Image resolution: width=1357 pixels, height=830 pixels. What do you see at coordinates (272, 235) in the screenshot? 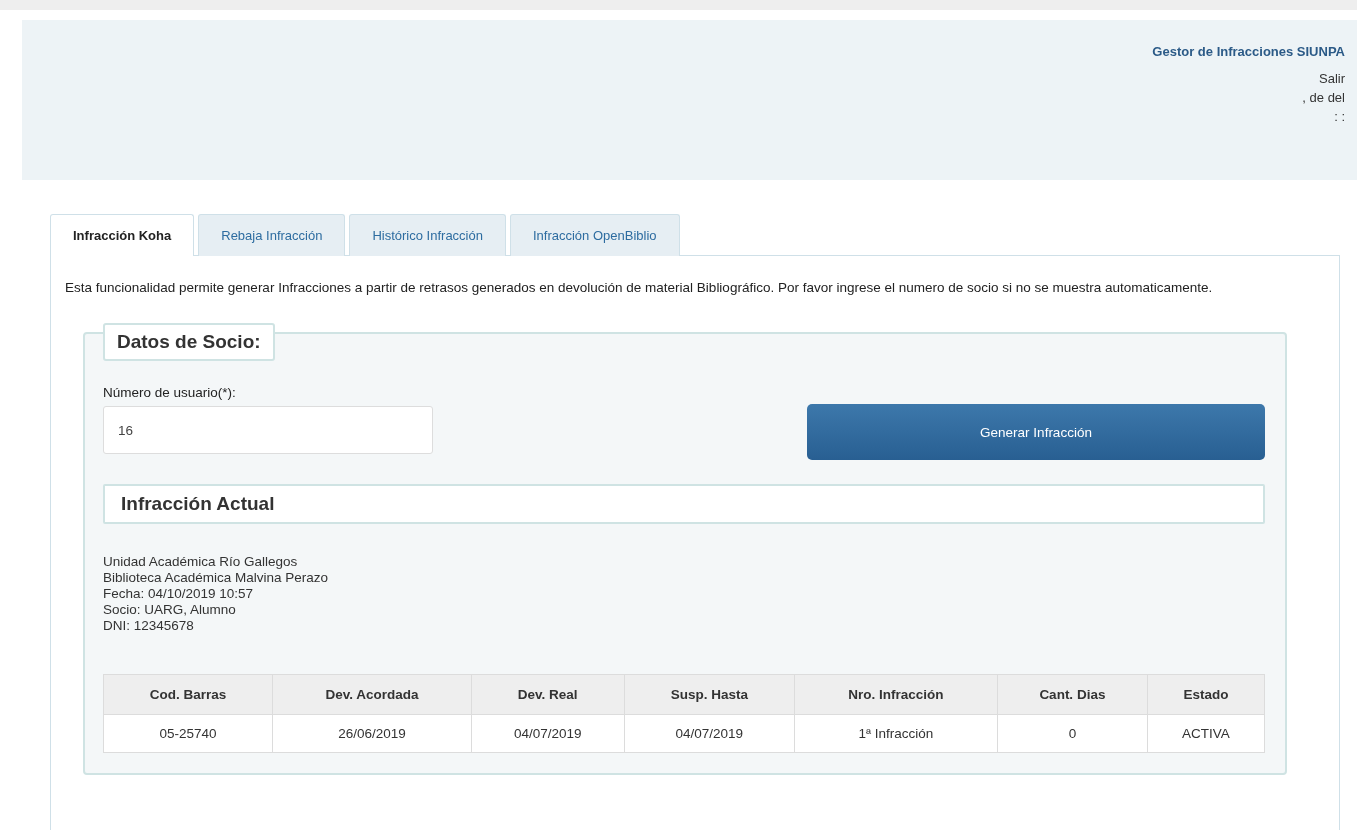
I see `tab: Rebaja Infracción` at bounding box center [272, 235].